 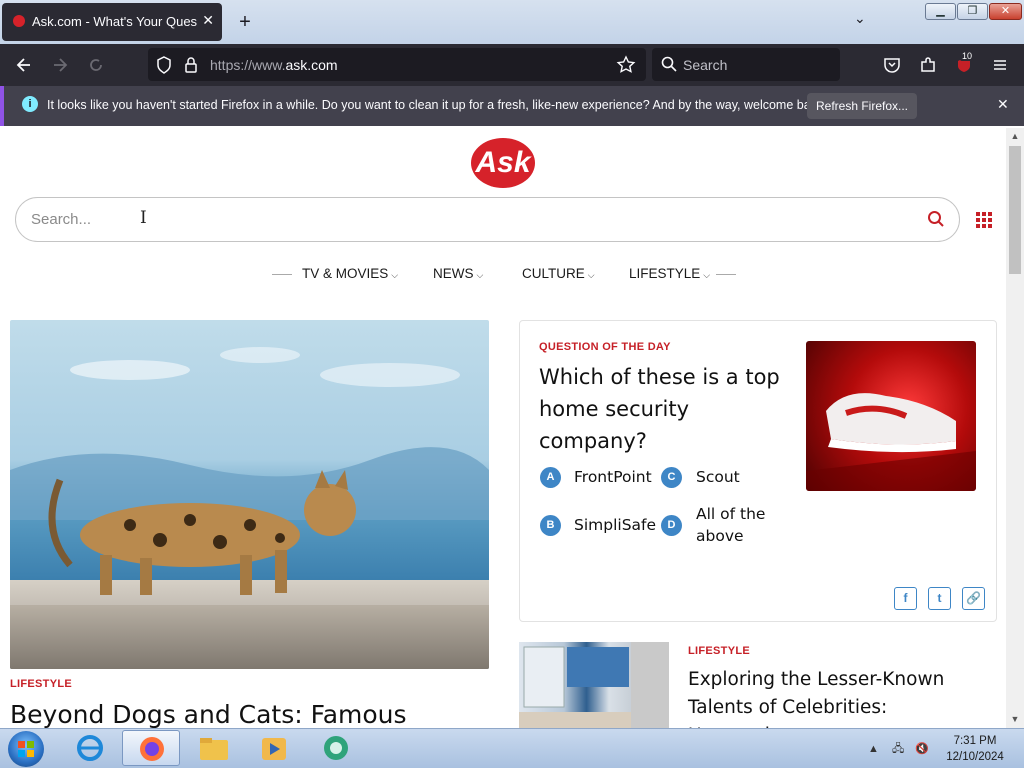 I want to click on pocket-icon, so click(x=892, y=65).